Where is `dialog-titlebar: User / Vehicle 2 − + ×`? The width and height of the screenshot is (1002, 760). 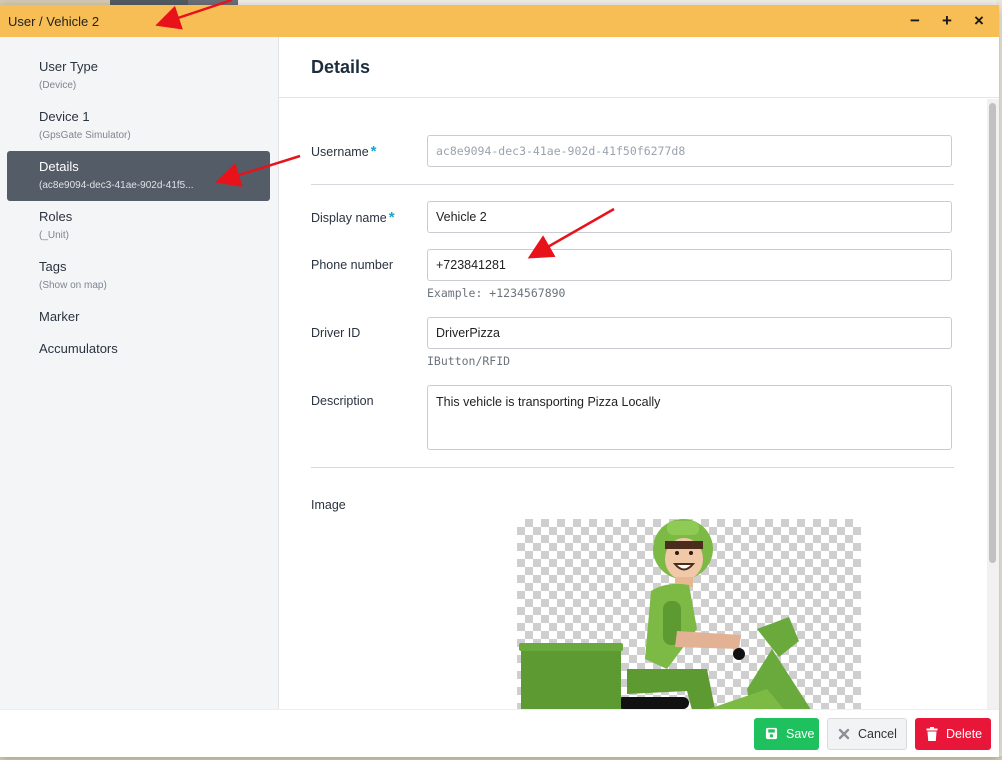
dialog-titlebar: User / Vehicle 2 − + × is located at coordinates (499, 21).